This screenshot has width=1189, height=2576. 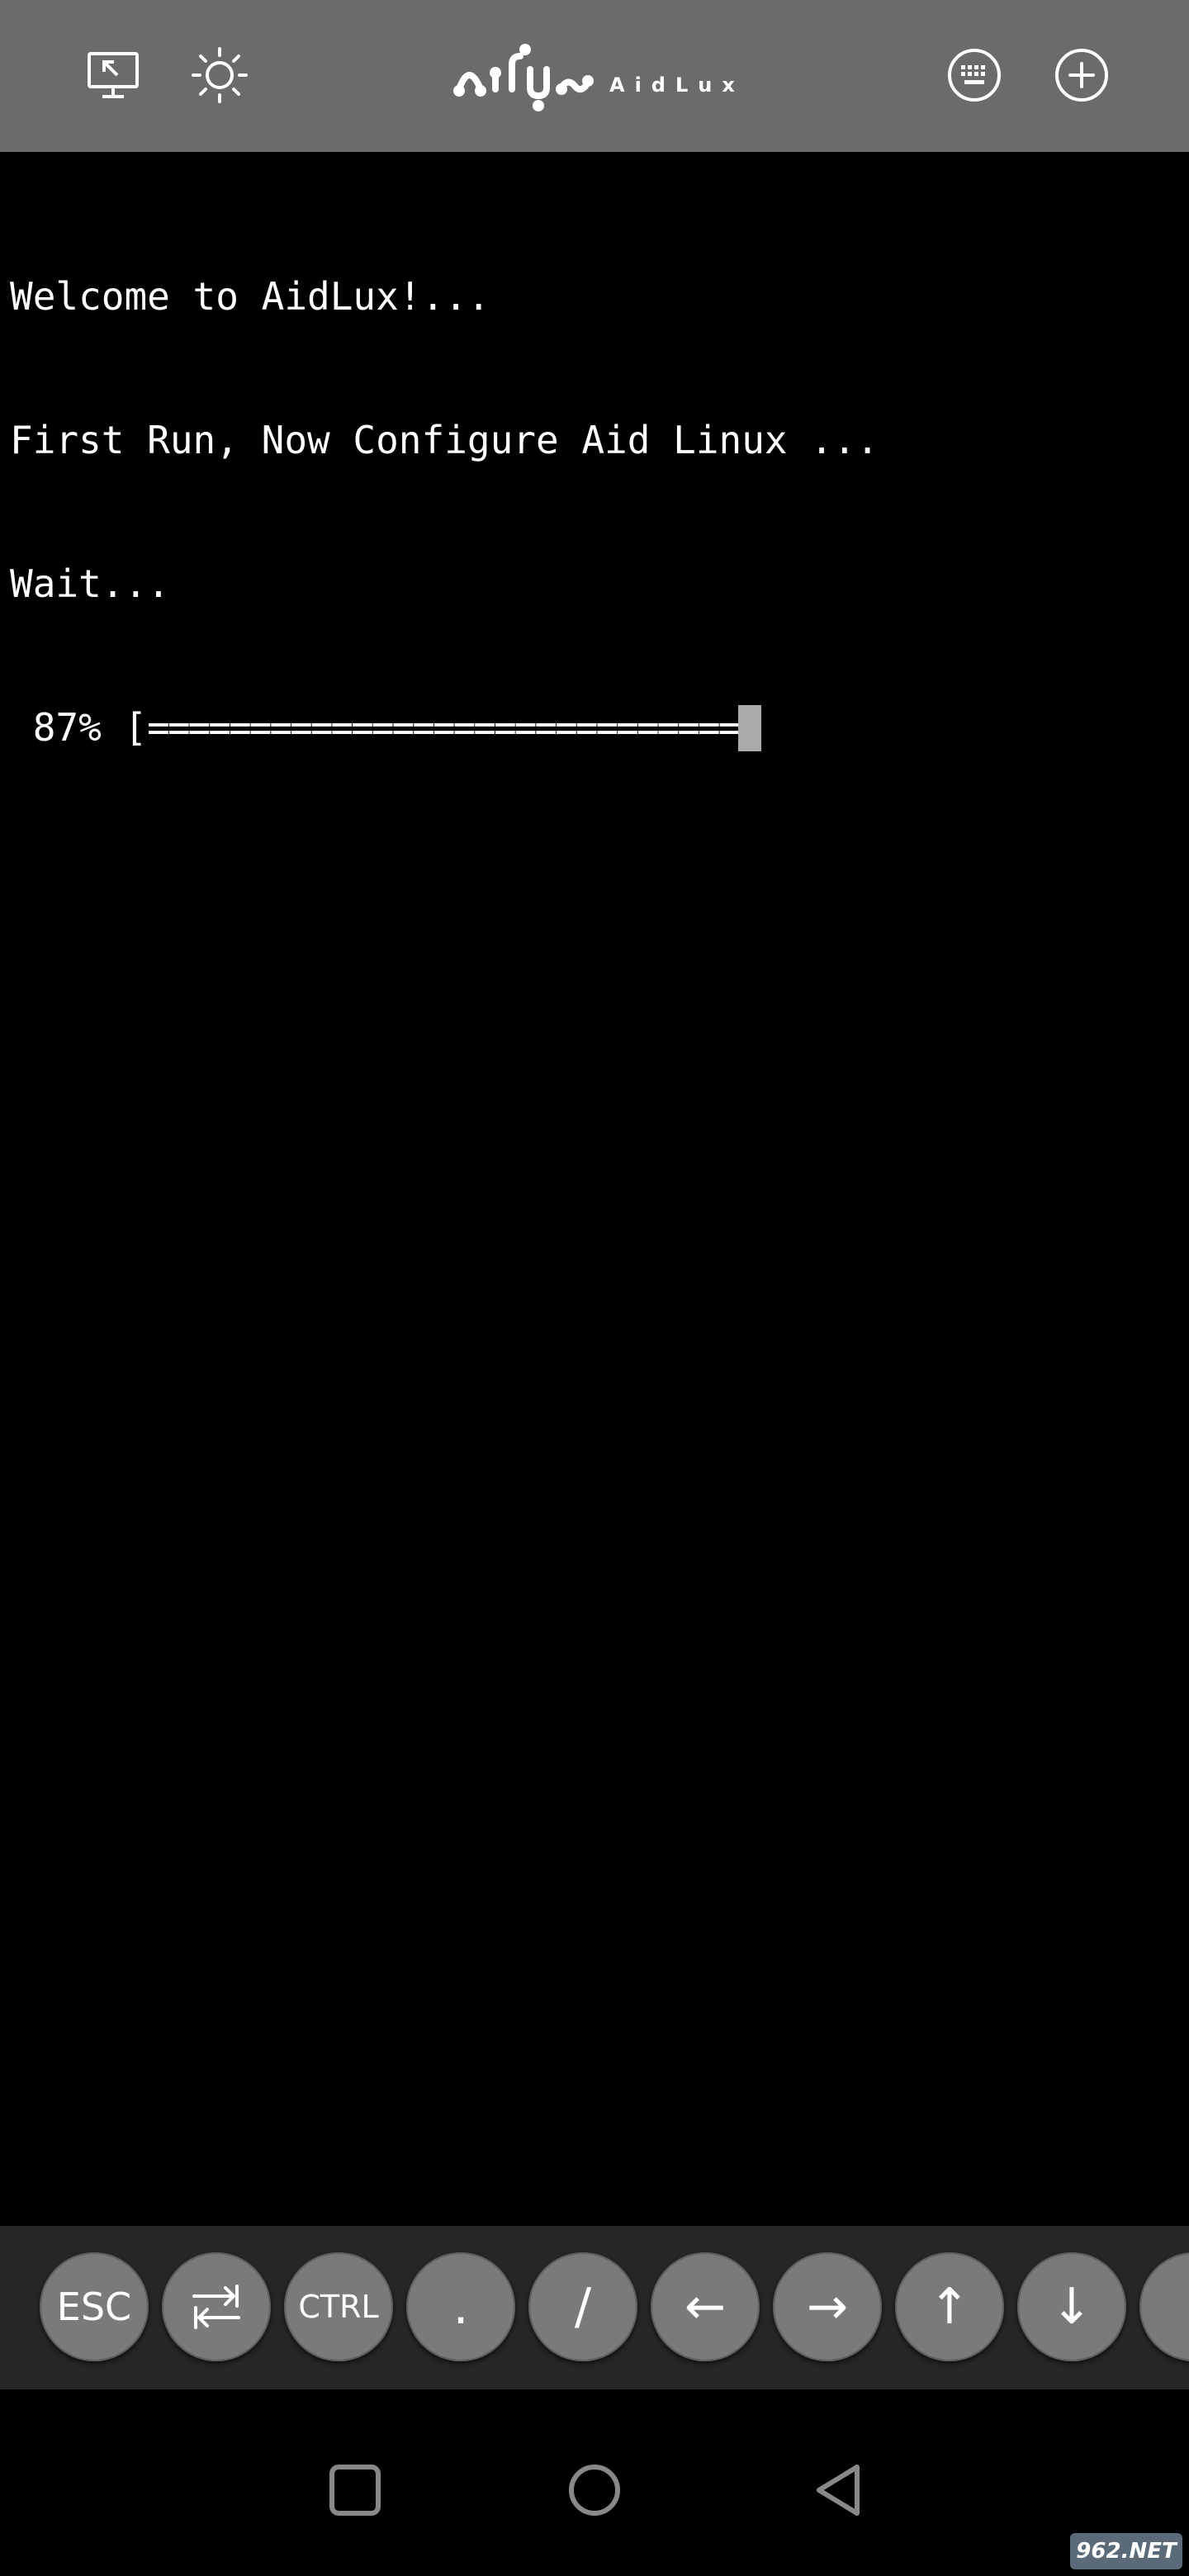 I want to click on tab-swap-icon, so click(x=216, y=2307).